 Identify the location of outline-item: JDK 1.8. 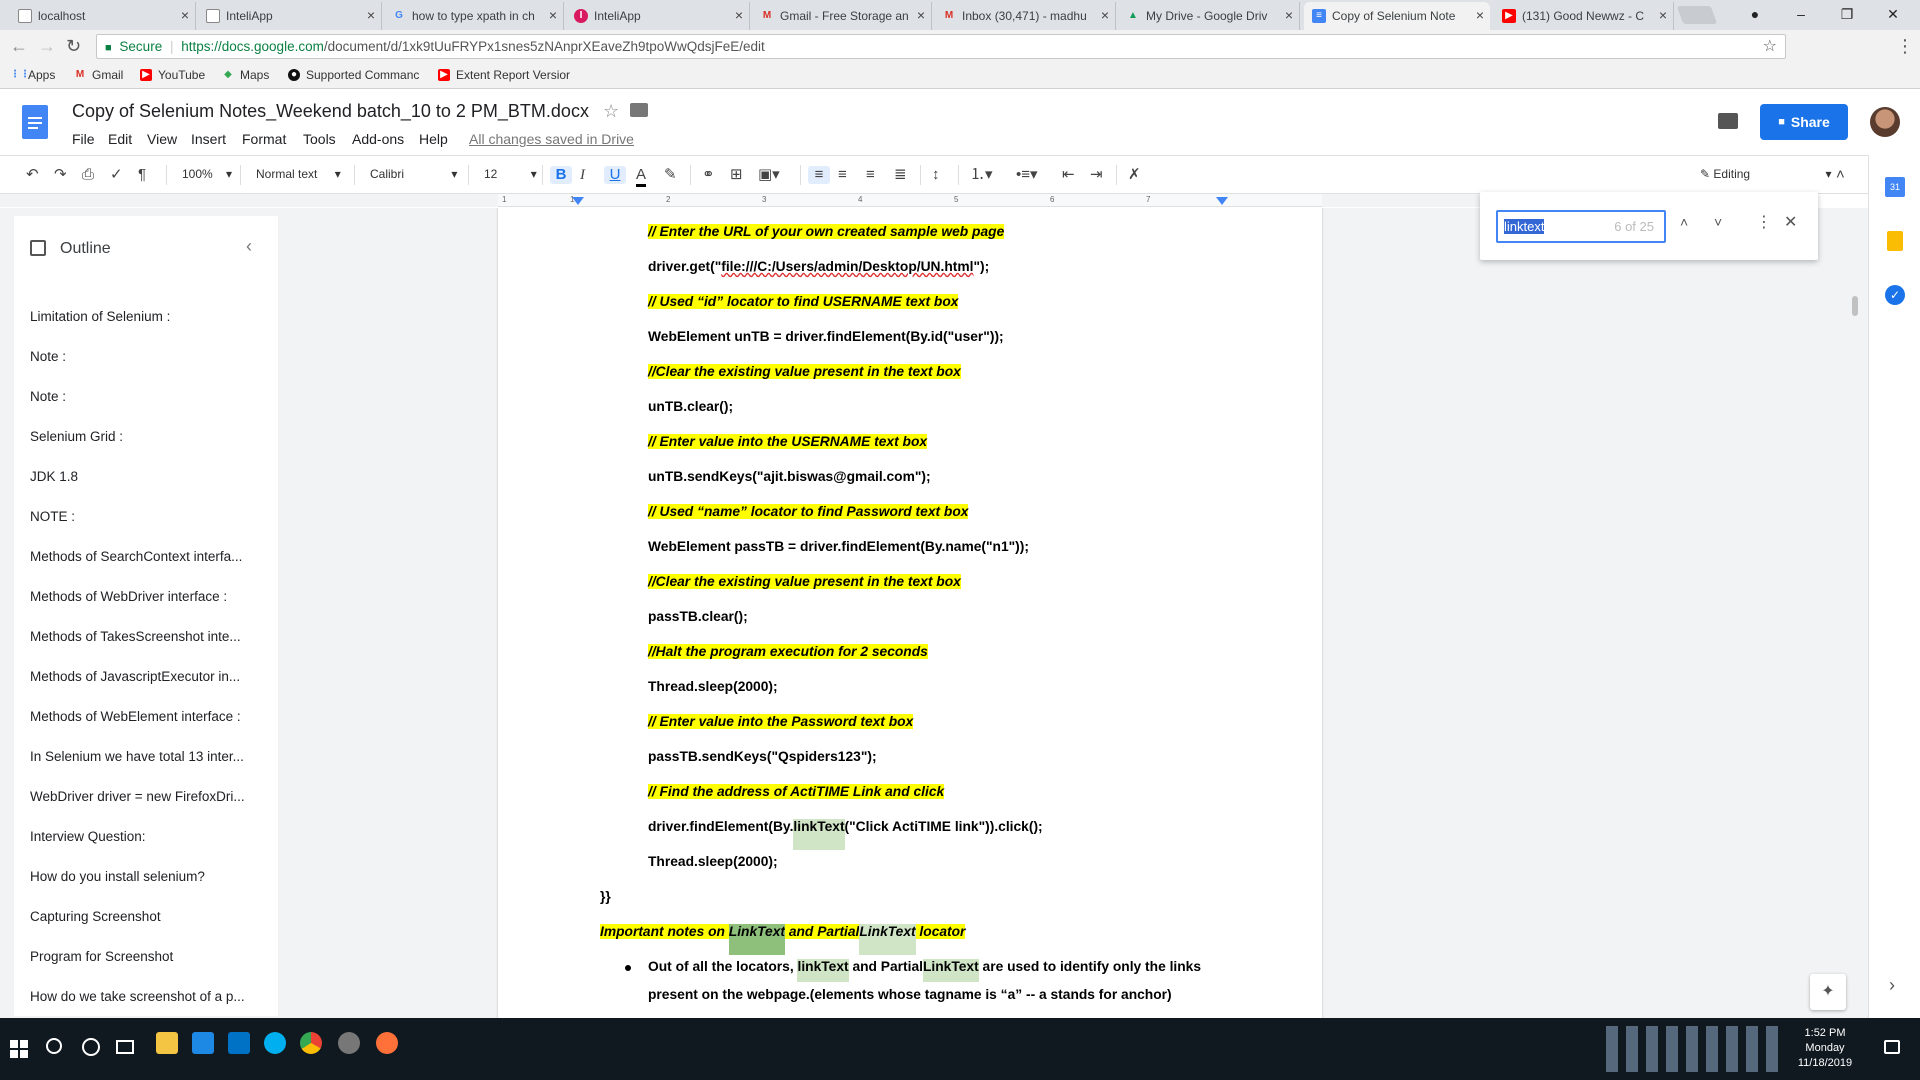
(150, 476).